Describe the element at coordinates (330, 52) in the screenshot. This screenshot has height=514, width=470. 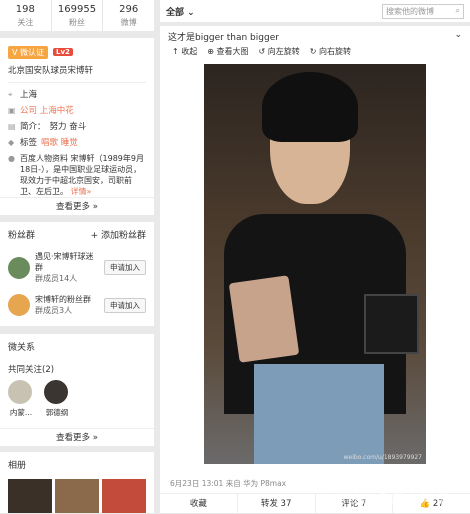
I see `rotate-right-button: ↻ 向右旋转` at that location.